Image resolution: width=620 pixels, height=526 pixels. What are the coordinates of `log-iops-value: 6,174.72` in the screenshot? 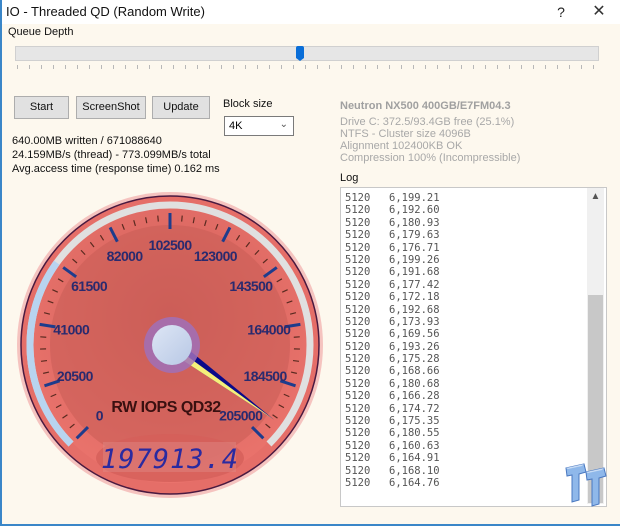 It's located at (414, 408).